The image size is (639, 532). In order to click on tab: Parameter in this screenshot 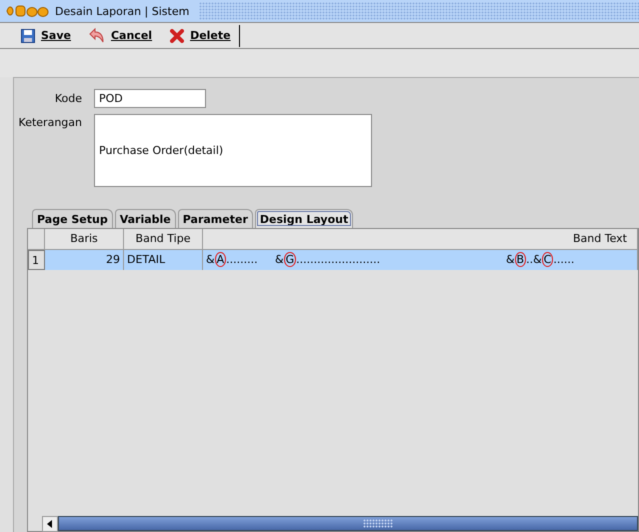, I will do `click(215, 218)`.